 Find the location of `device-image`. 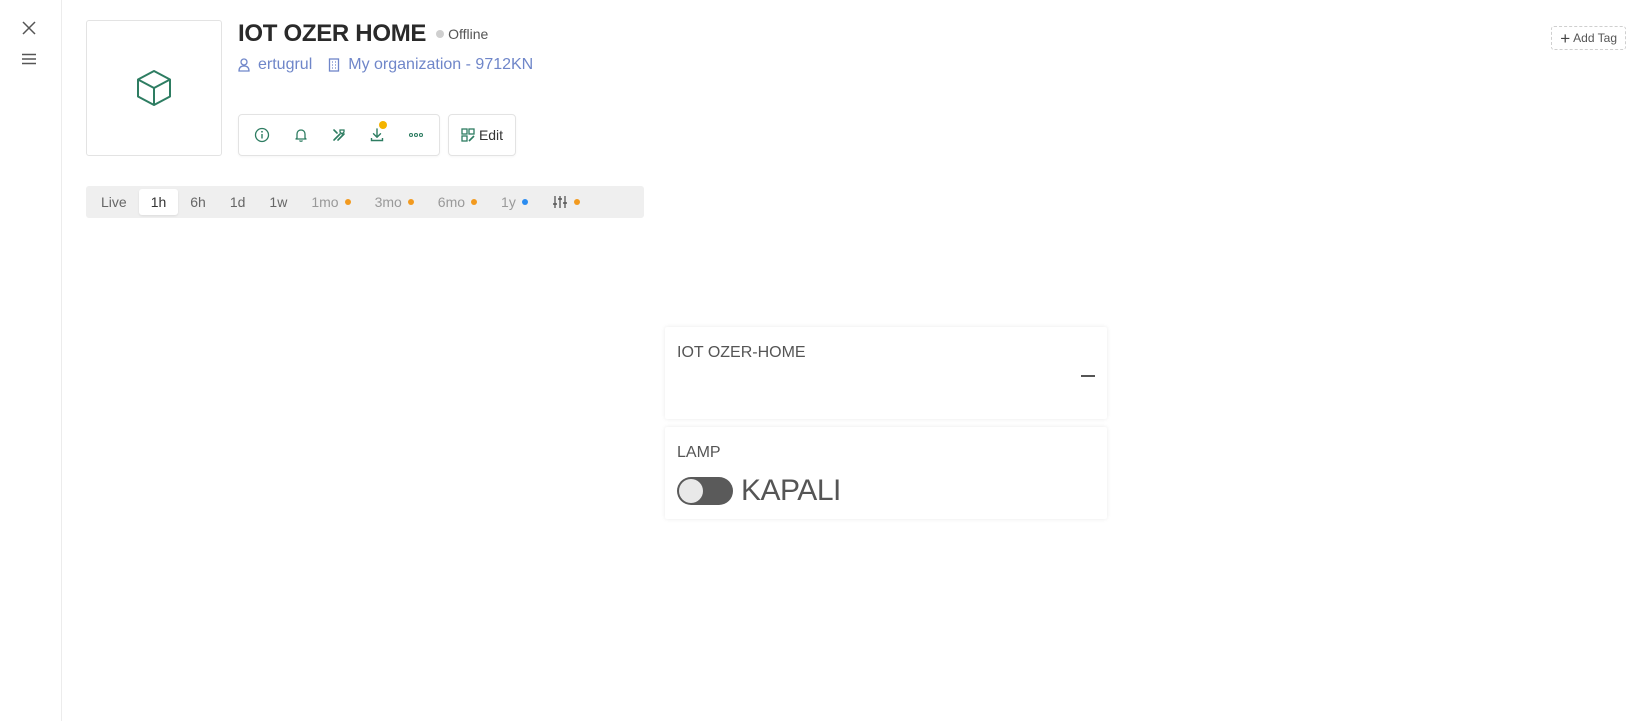

device-image is located at coordinates (154, 88).